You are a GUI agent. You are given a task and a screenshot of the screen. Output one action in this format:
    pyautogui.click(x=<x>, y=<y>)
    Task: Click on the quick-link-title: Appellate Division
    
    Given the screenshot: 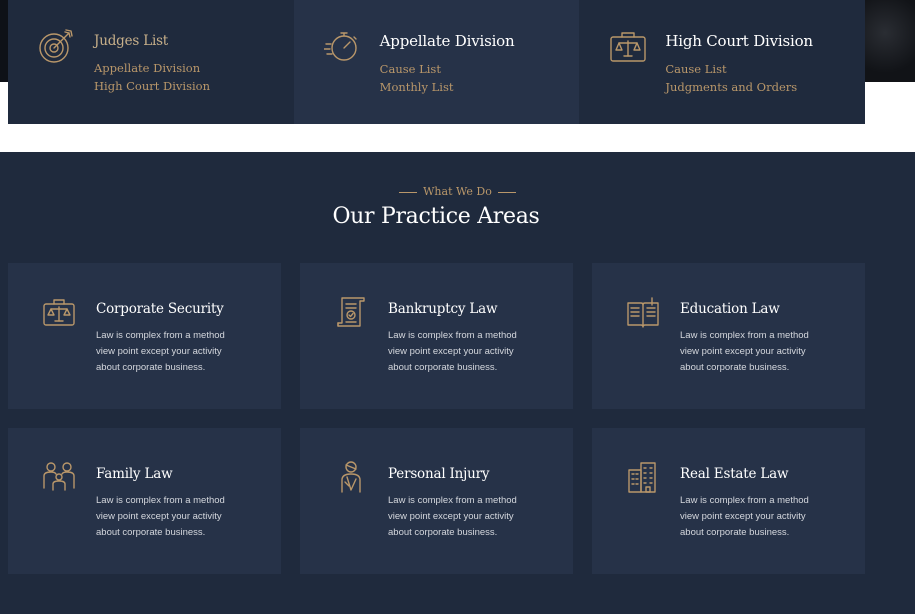 What is the action you would take?
    pyautogui.click(x=447, y=41)
    